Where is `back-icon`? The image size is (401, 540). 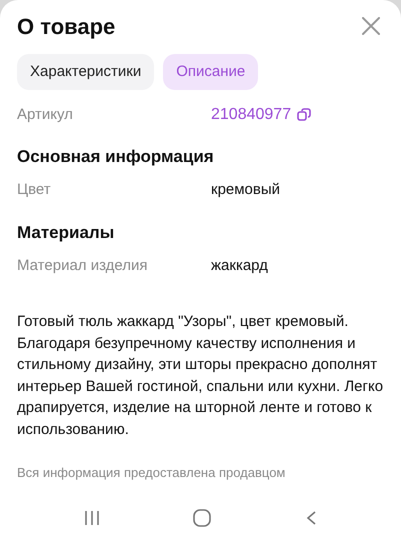
back-icon is located at coordinates (311, 518).